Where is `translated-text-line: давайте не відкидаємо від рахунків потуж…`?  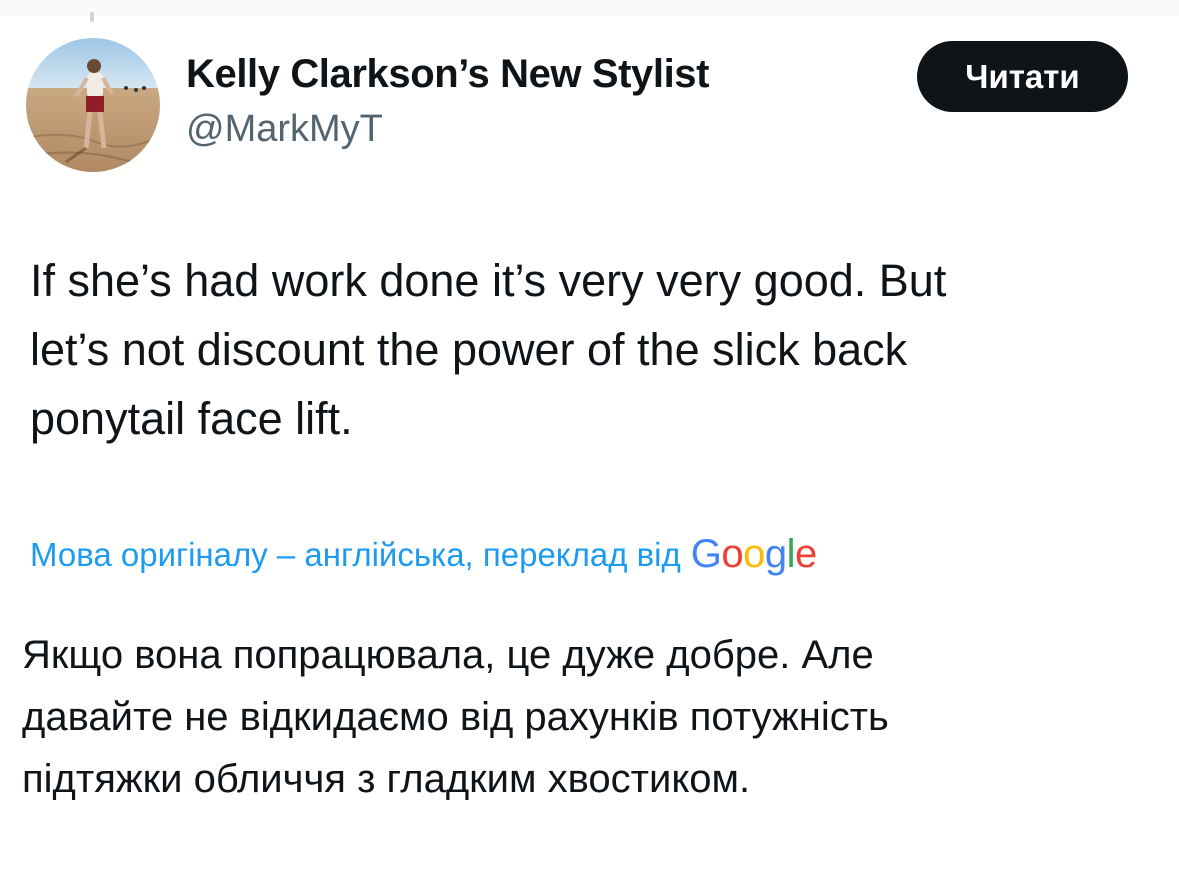 translated-text-line: давайте не відкидаємо від рахунків потуж… is located at coordinates (455, 717).